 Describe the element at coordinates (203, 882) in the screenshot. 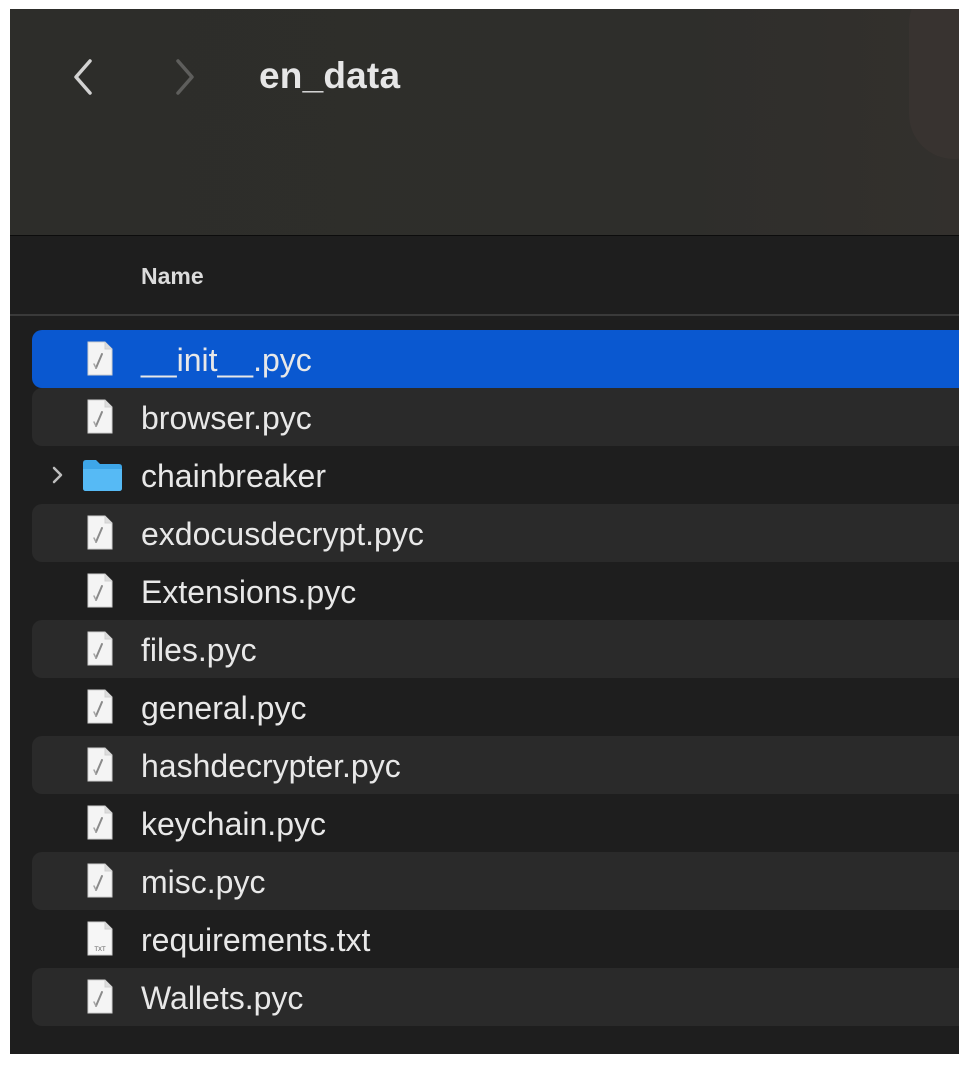

I see `file-name: misc.pyc` at that location.